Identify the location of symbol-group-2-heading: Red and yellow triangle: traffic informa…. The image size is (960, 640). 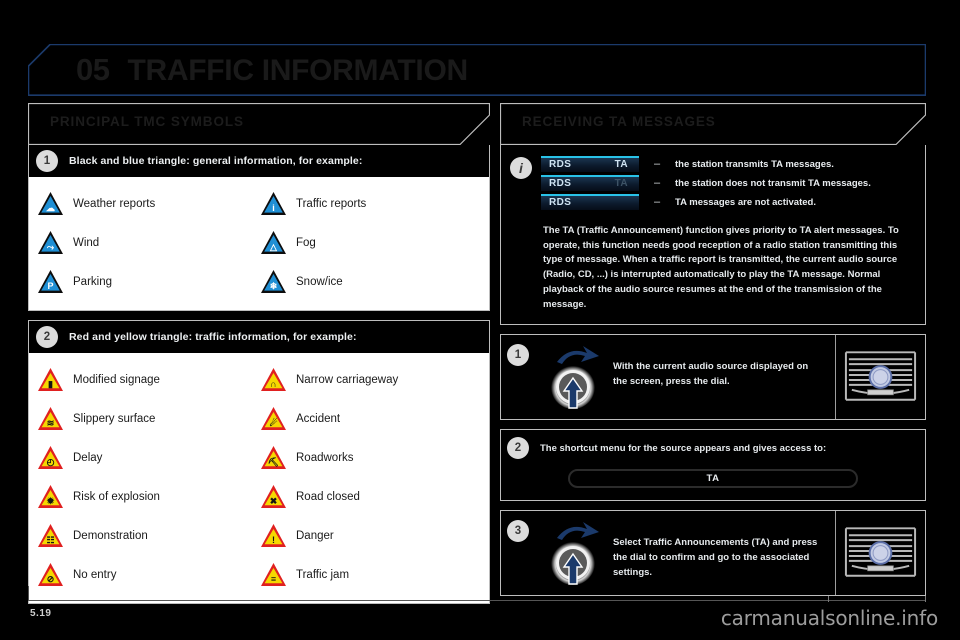
(213, 337).